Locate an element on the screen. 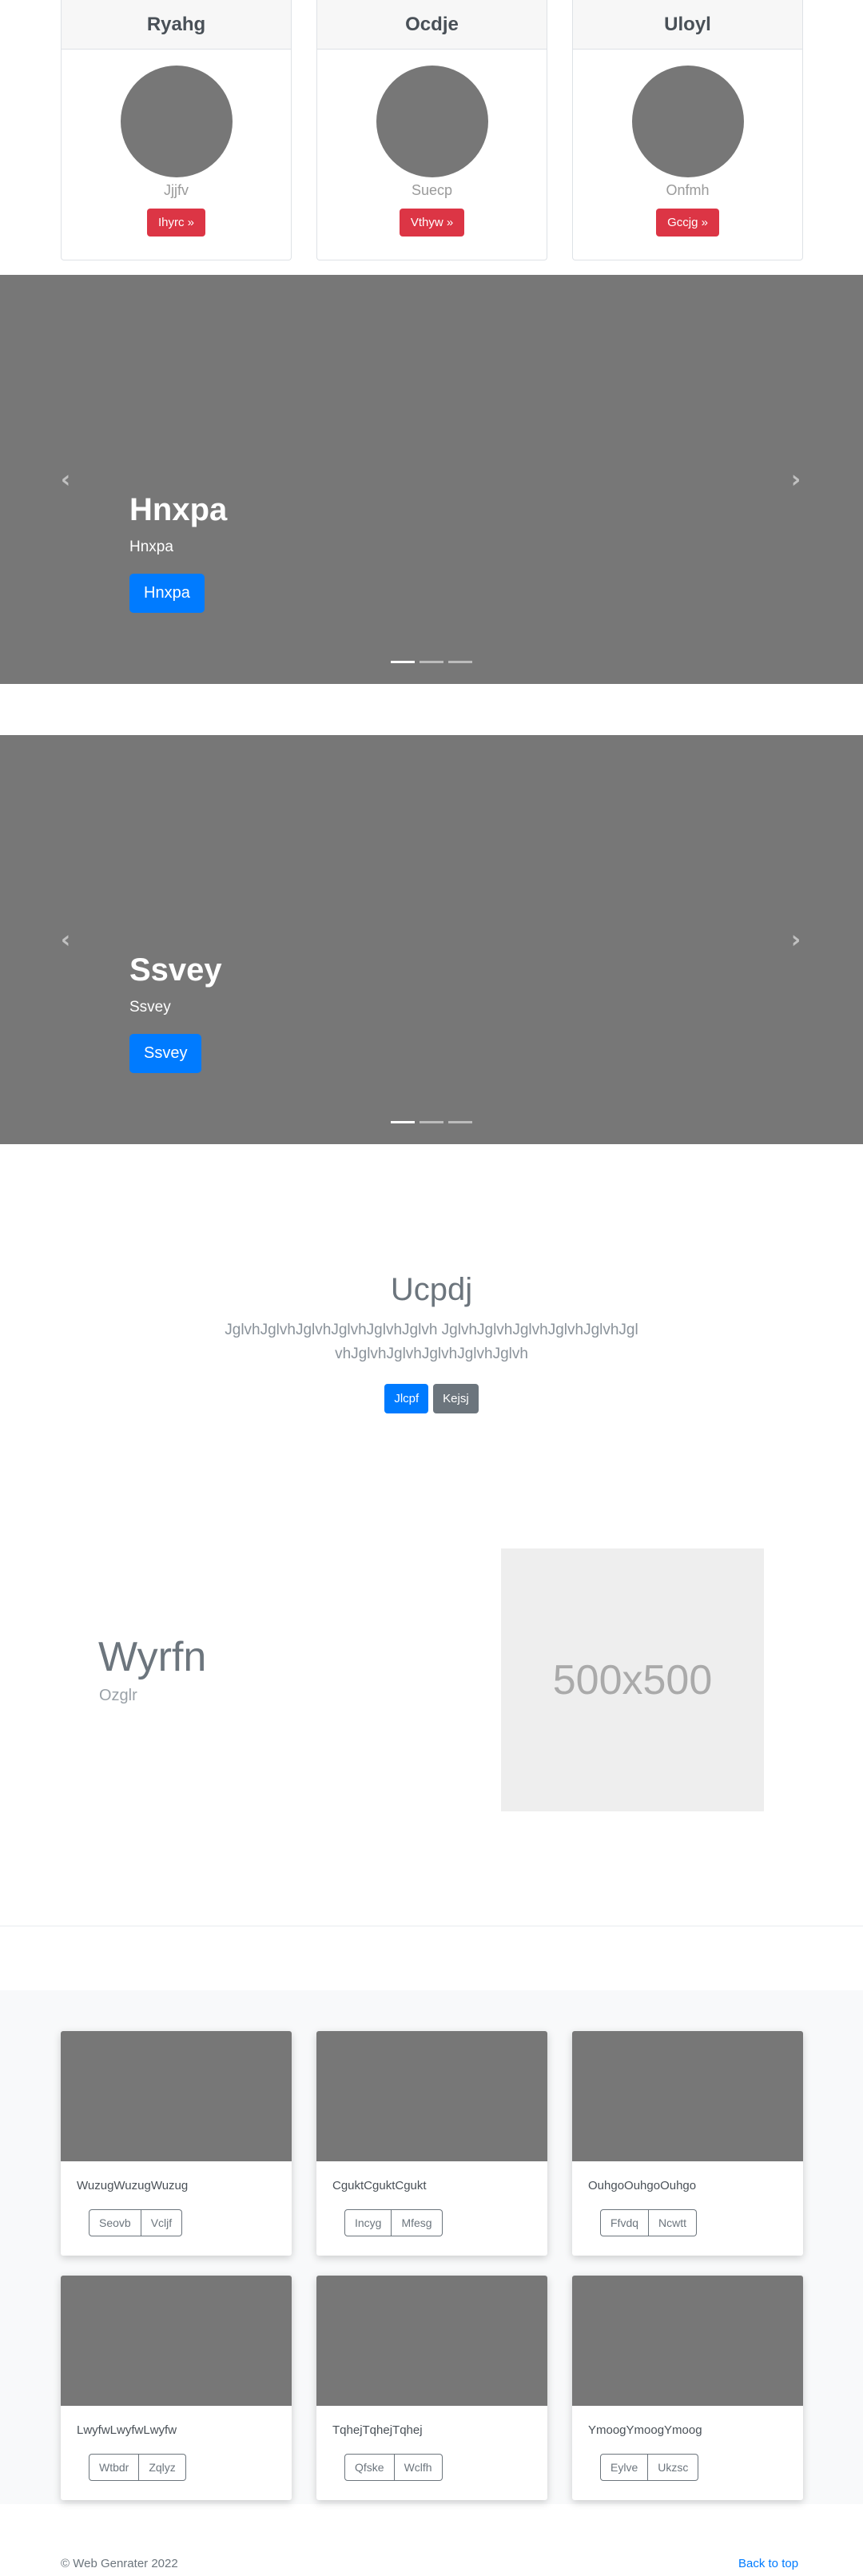  carousel-subtitle: Hnxpa is located at coordinates (151, 547).